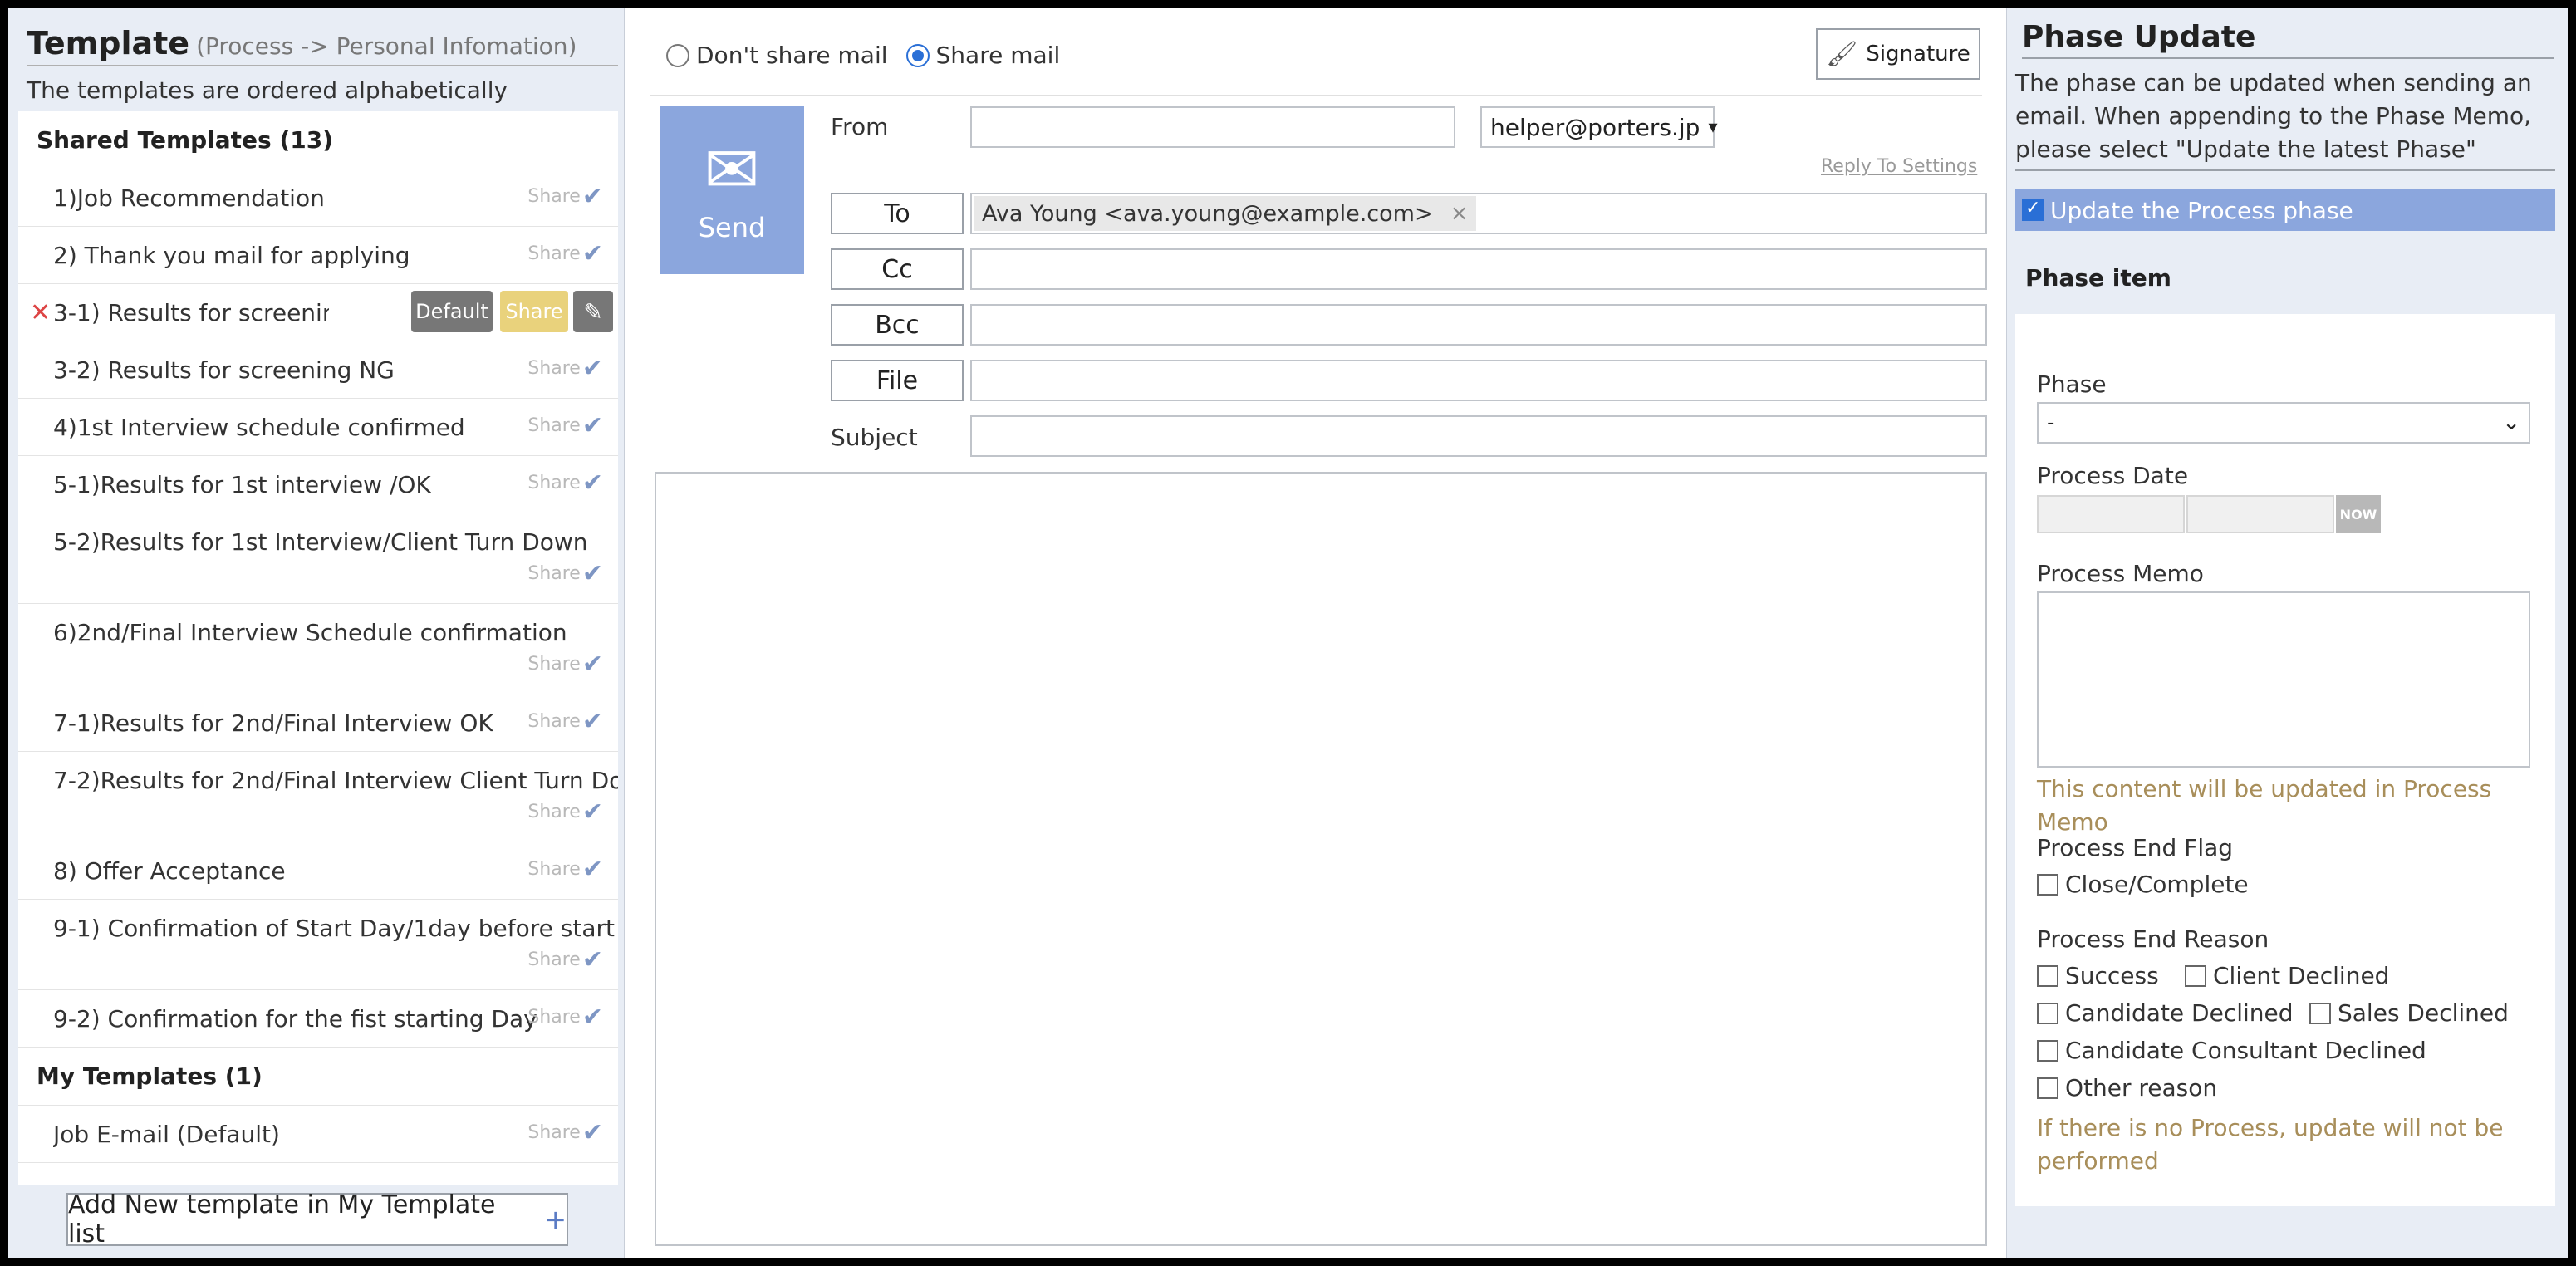 The width and height of the screenshot is (2576, 1266). What do you see at coordinates (897, 325) in the screenshot?
I see `bcc-button: Bcc` at bounding box center [897, 325].